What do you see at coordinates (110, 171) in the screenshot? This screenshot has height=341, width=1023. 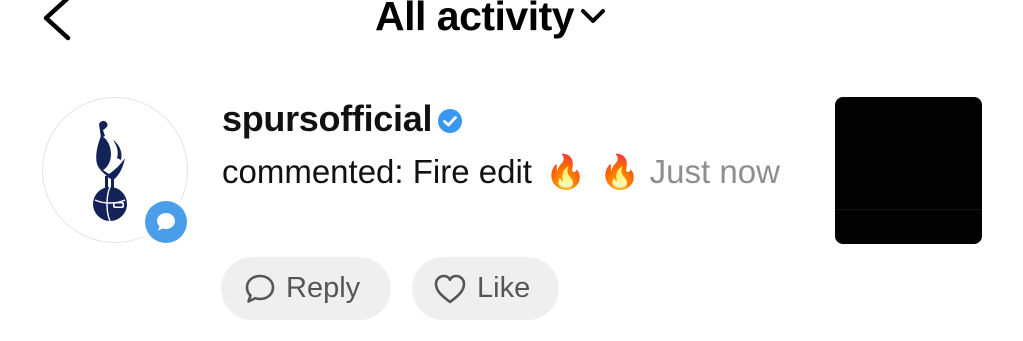 I see `cockerel-crest-icon` at bounding box center [110, 171].